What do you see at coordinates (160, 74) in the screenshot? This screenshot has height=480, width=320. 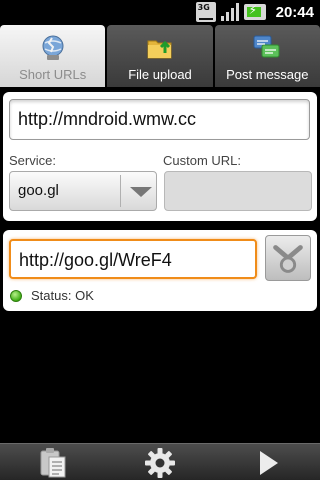 I see `tab-label: File upload` at bounding box center [160, 74].